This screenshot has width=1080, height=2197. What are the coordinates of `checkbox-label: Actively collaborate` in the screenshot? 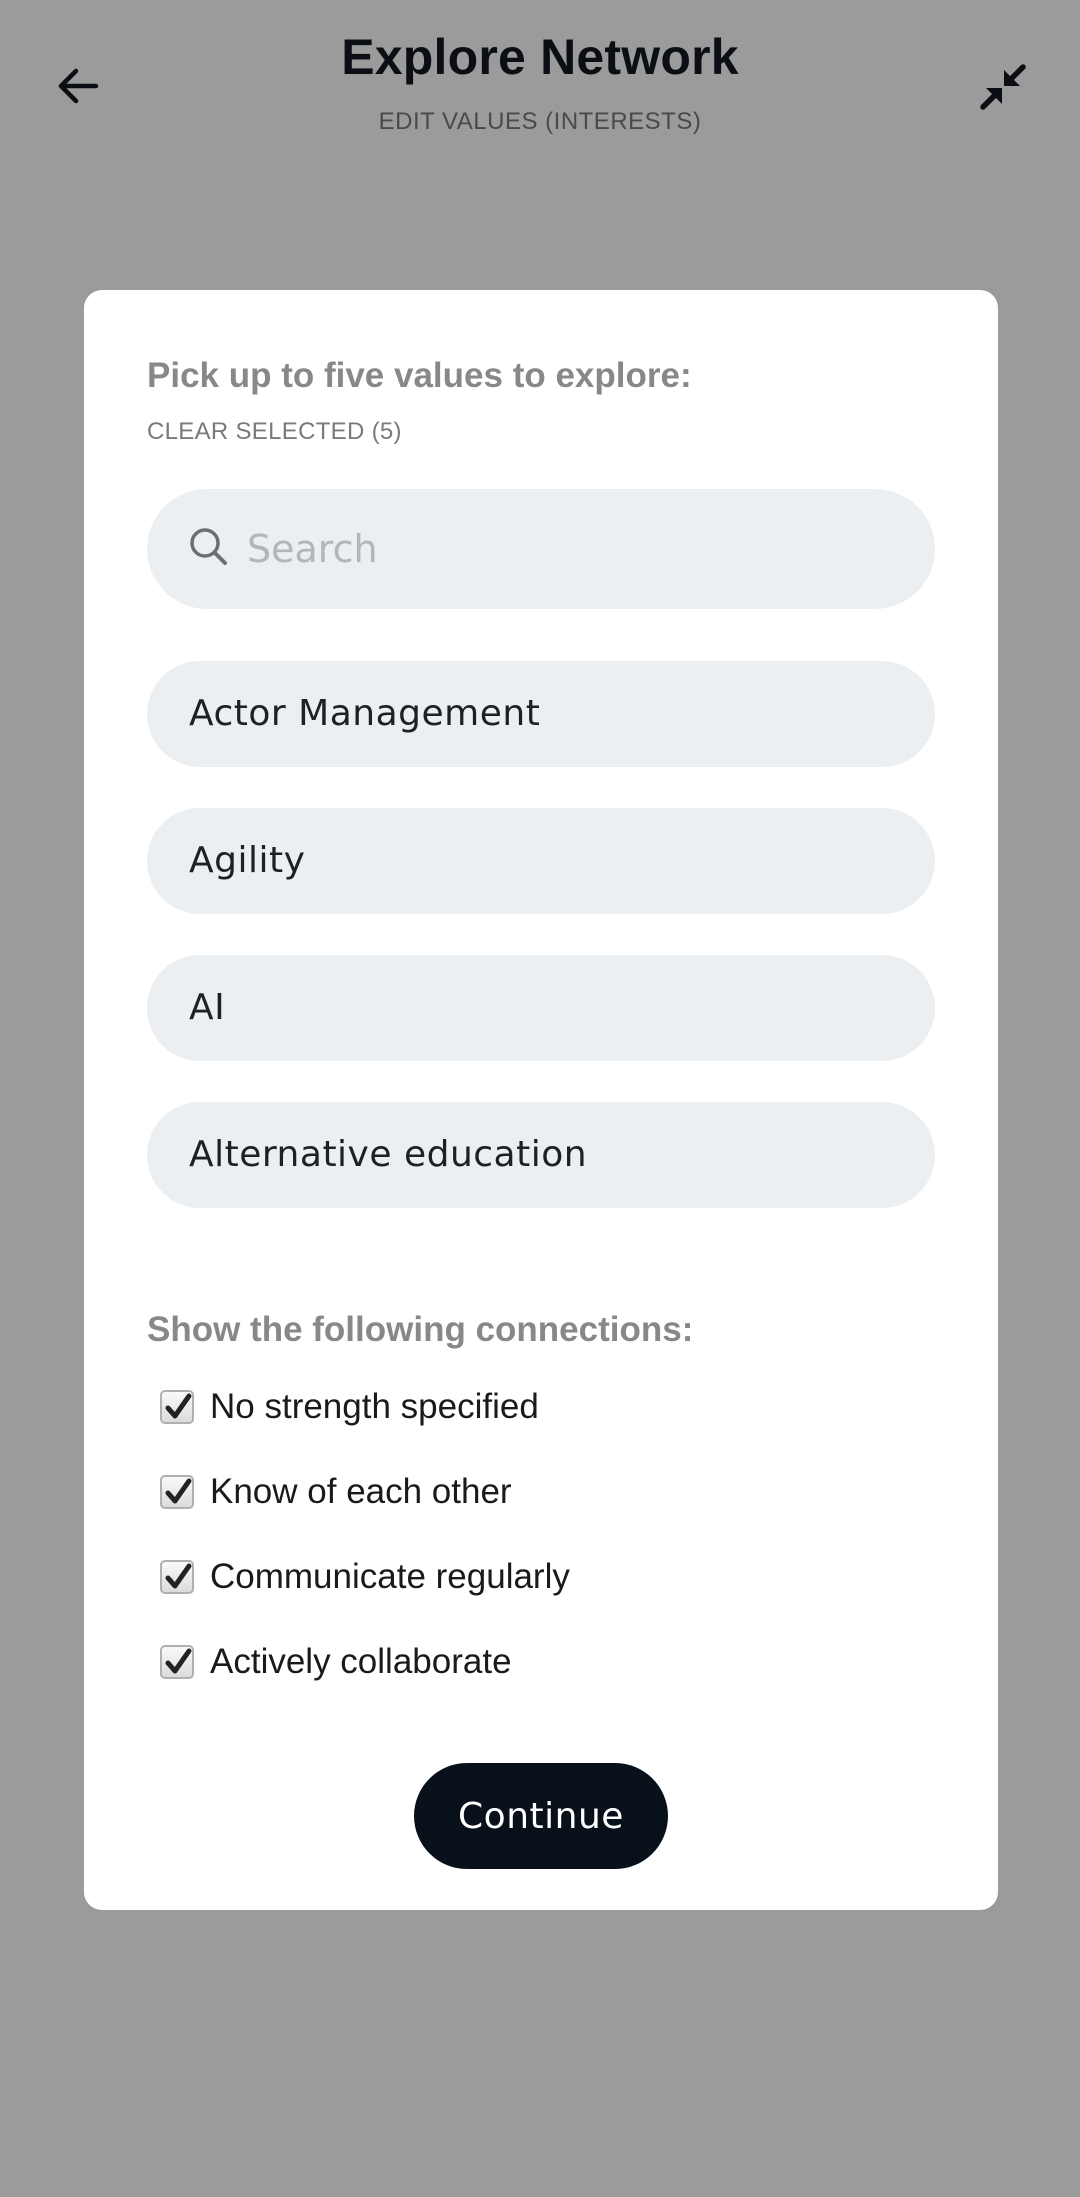 It's located at (361, 1661).